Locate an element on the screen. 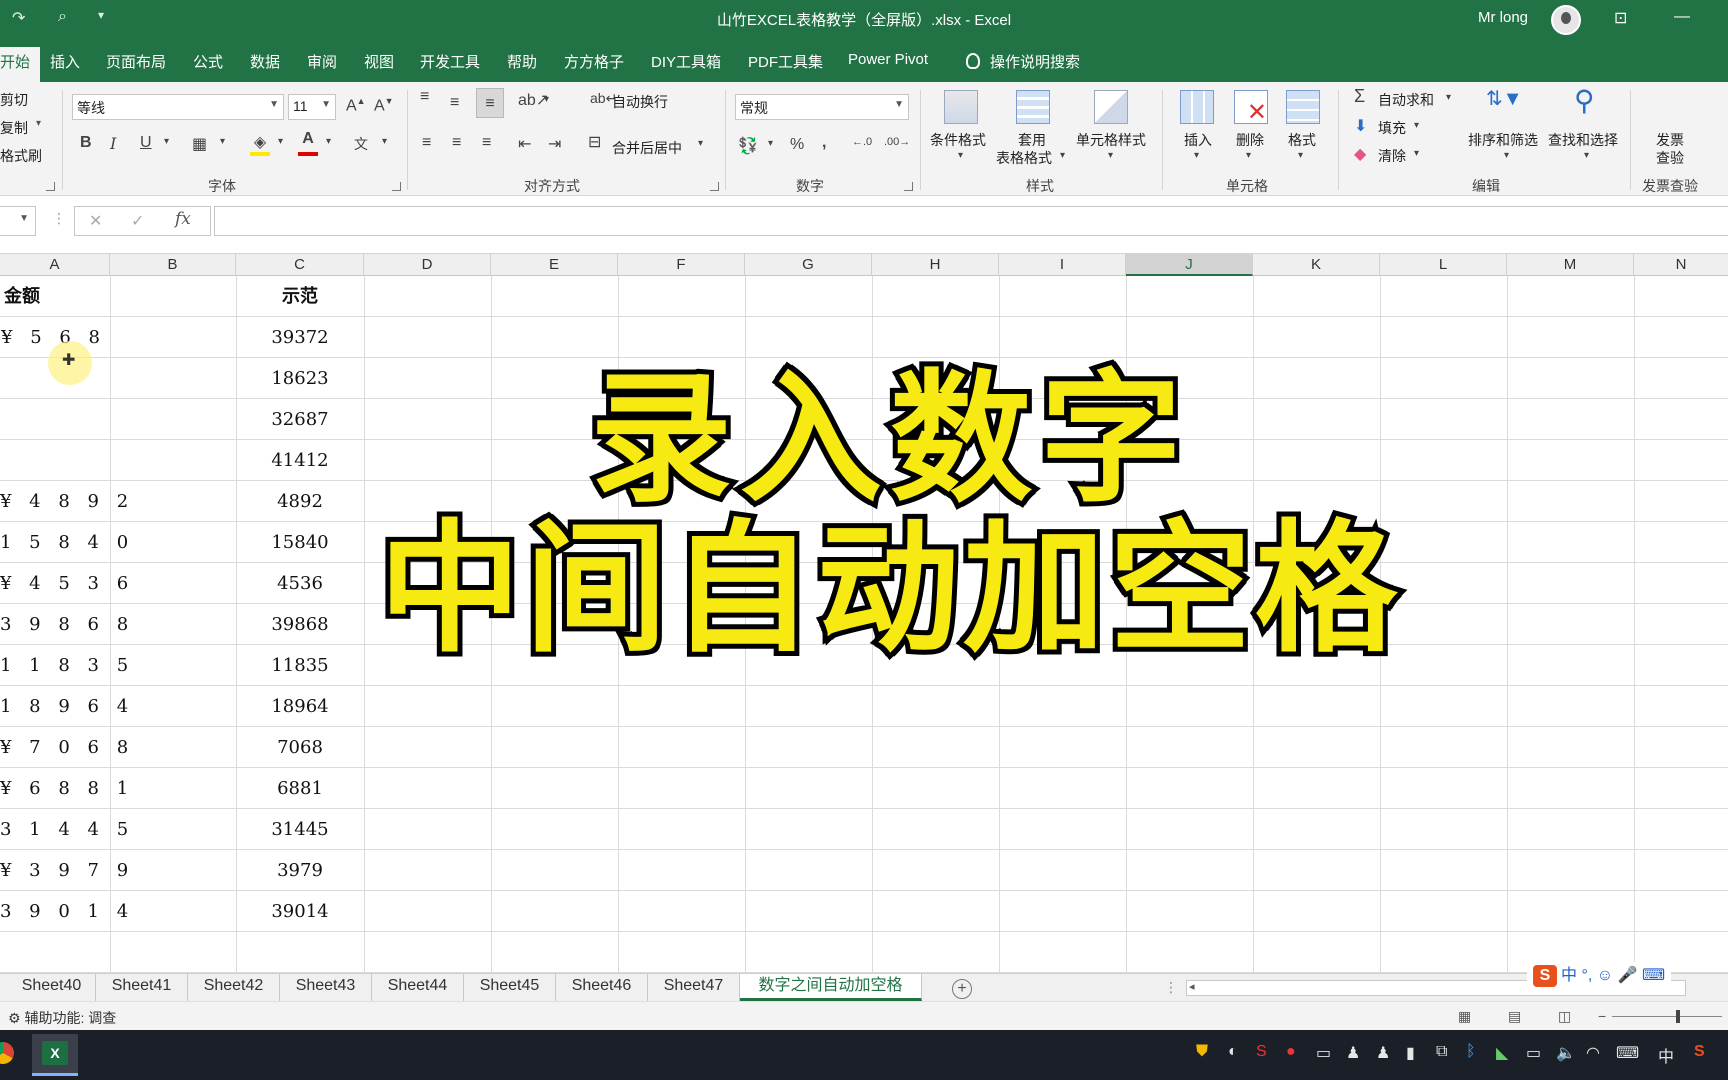 Image resolution: width=1728 pixels, height=1080 pixels. column-header-c: C is located at coordinates (300, 265).